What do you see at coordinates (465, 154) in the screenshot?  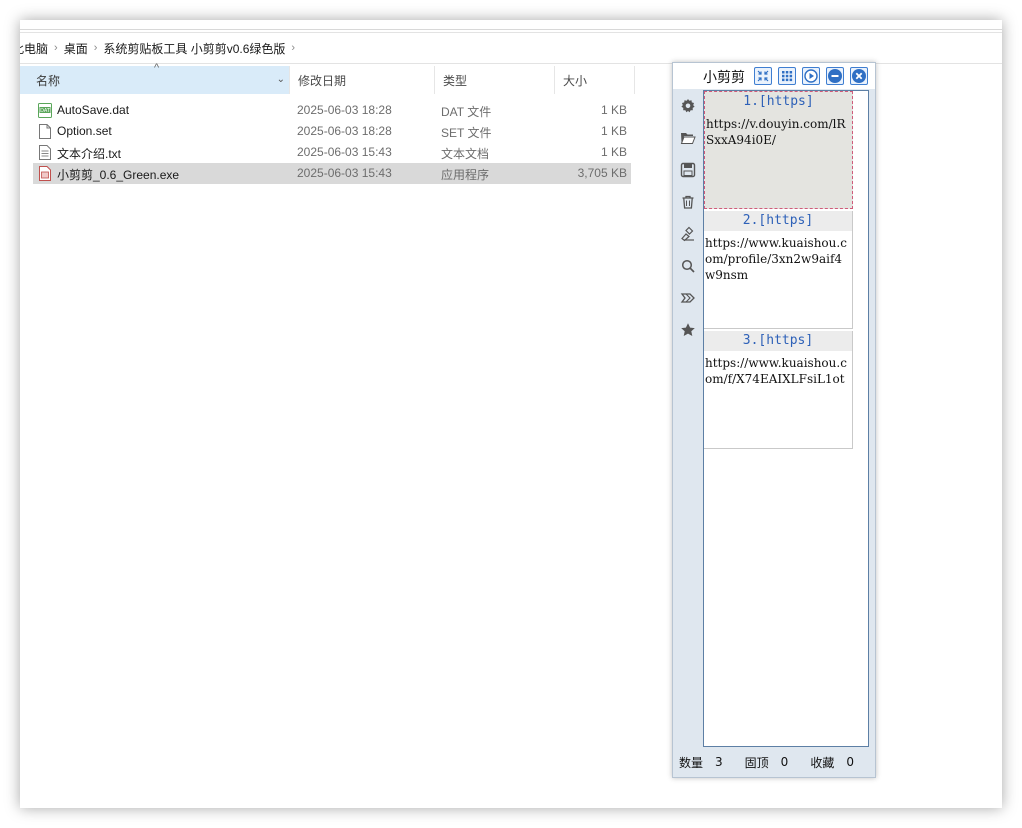 I see `file-type: 文本文档` at bounding box center [465, 154].